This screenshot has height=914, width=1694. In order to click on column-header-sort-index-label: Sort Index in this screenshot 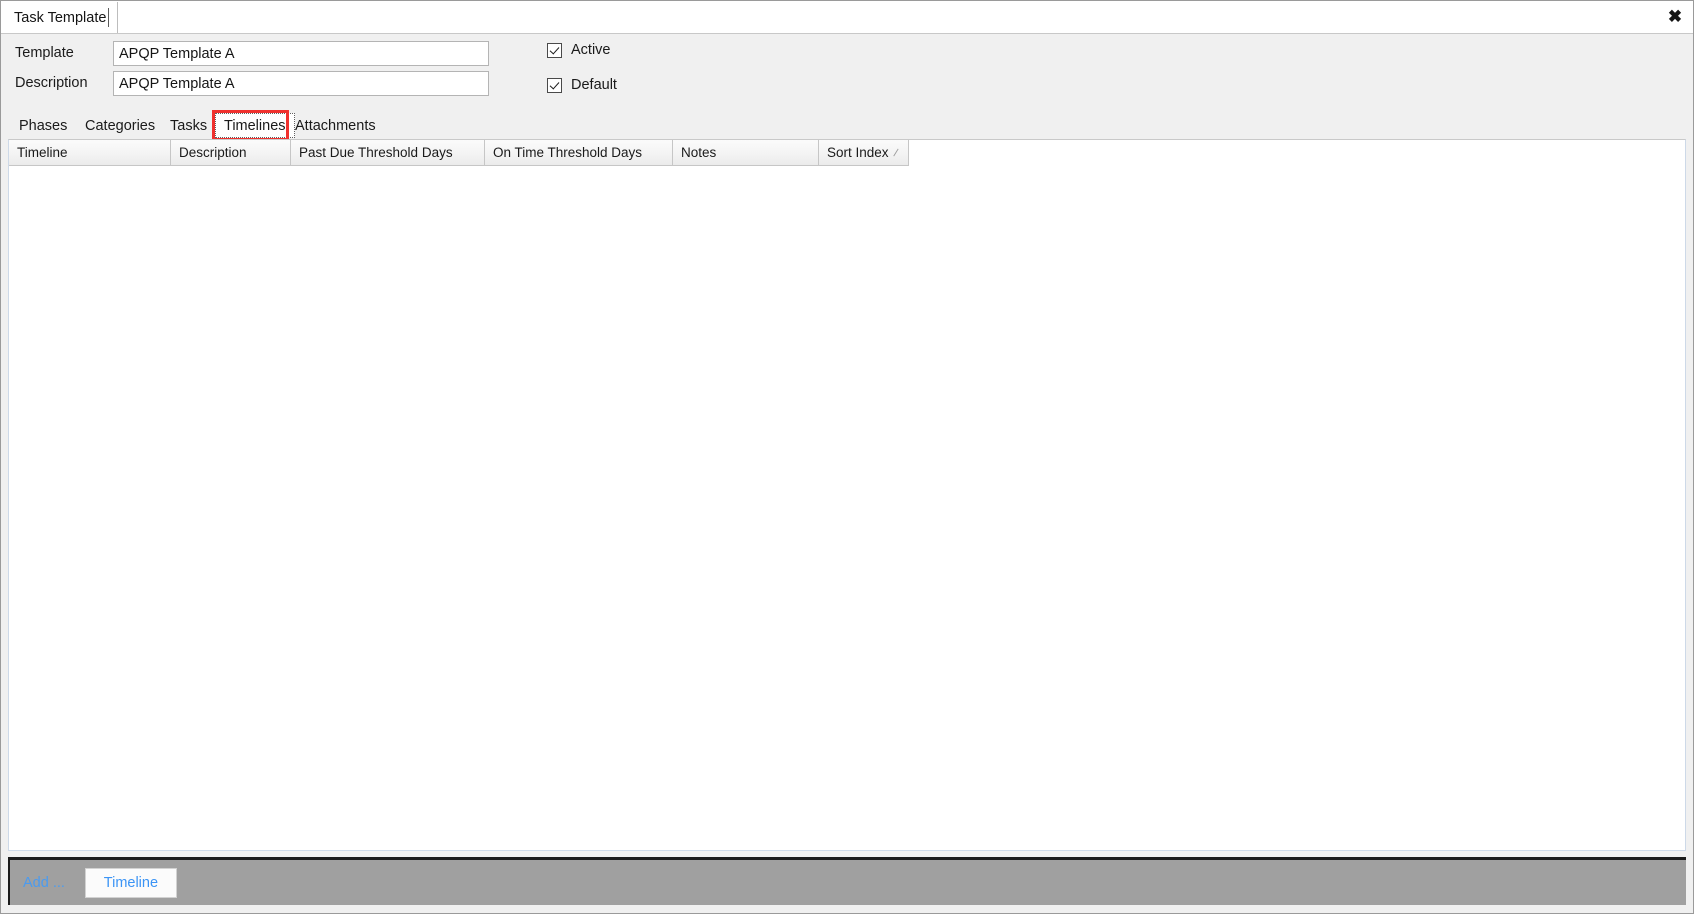, I will do `click(858, 152)`.